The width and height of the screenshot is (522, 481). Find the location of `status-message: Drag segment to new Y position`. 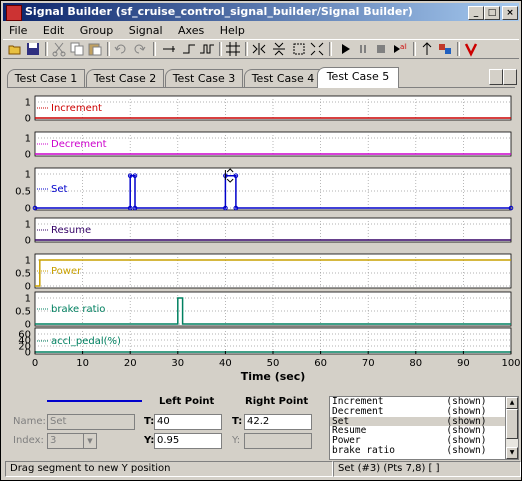

status-message: Drag segment to new Y position is located at coordinates (169, 469).